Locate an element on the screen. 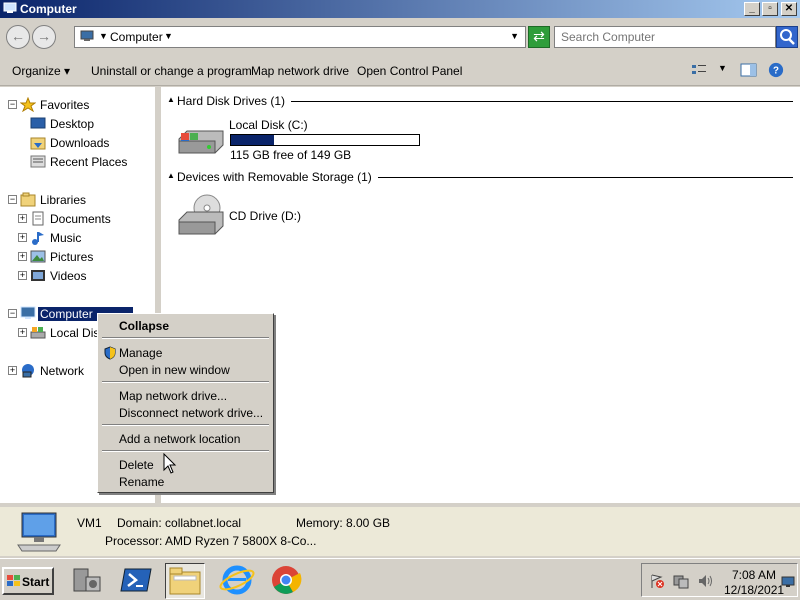 This screenshot has height=600, width=800. close-button: ✕ is located at coordinates (789, 9).